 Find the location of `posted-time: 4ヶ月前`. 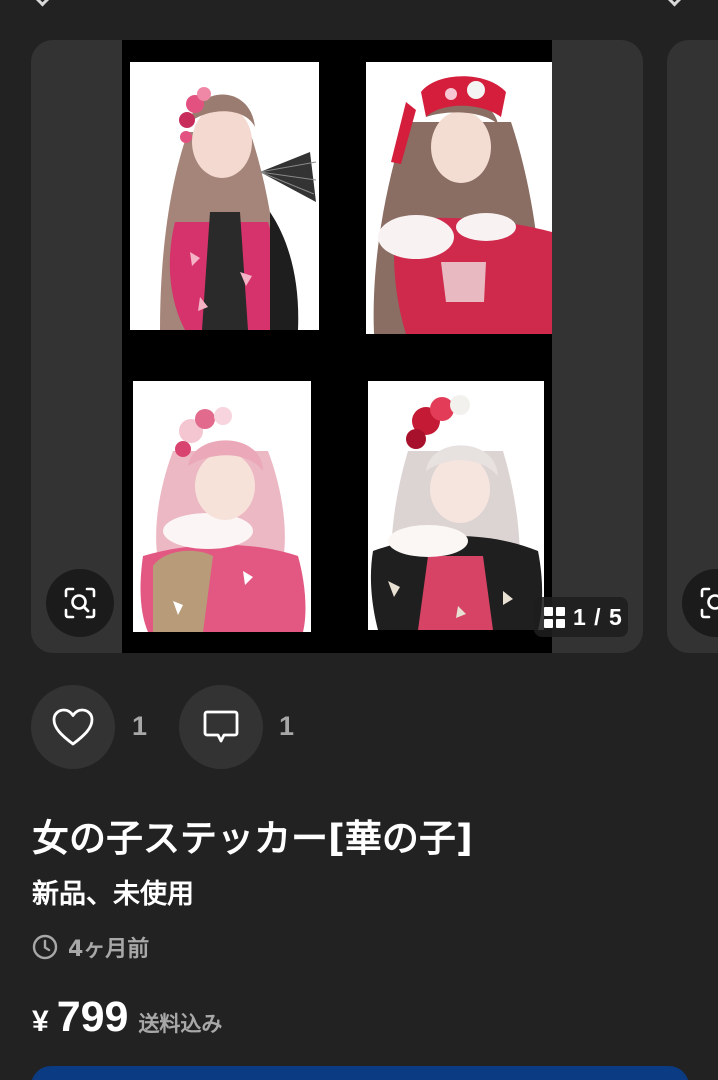

posted-time: 4ヶ月前 is located at coordinates (90, 947).